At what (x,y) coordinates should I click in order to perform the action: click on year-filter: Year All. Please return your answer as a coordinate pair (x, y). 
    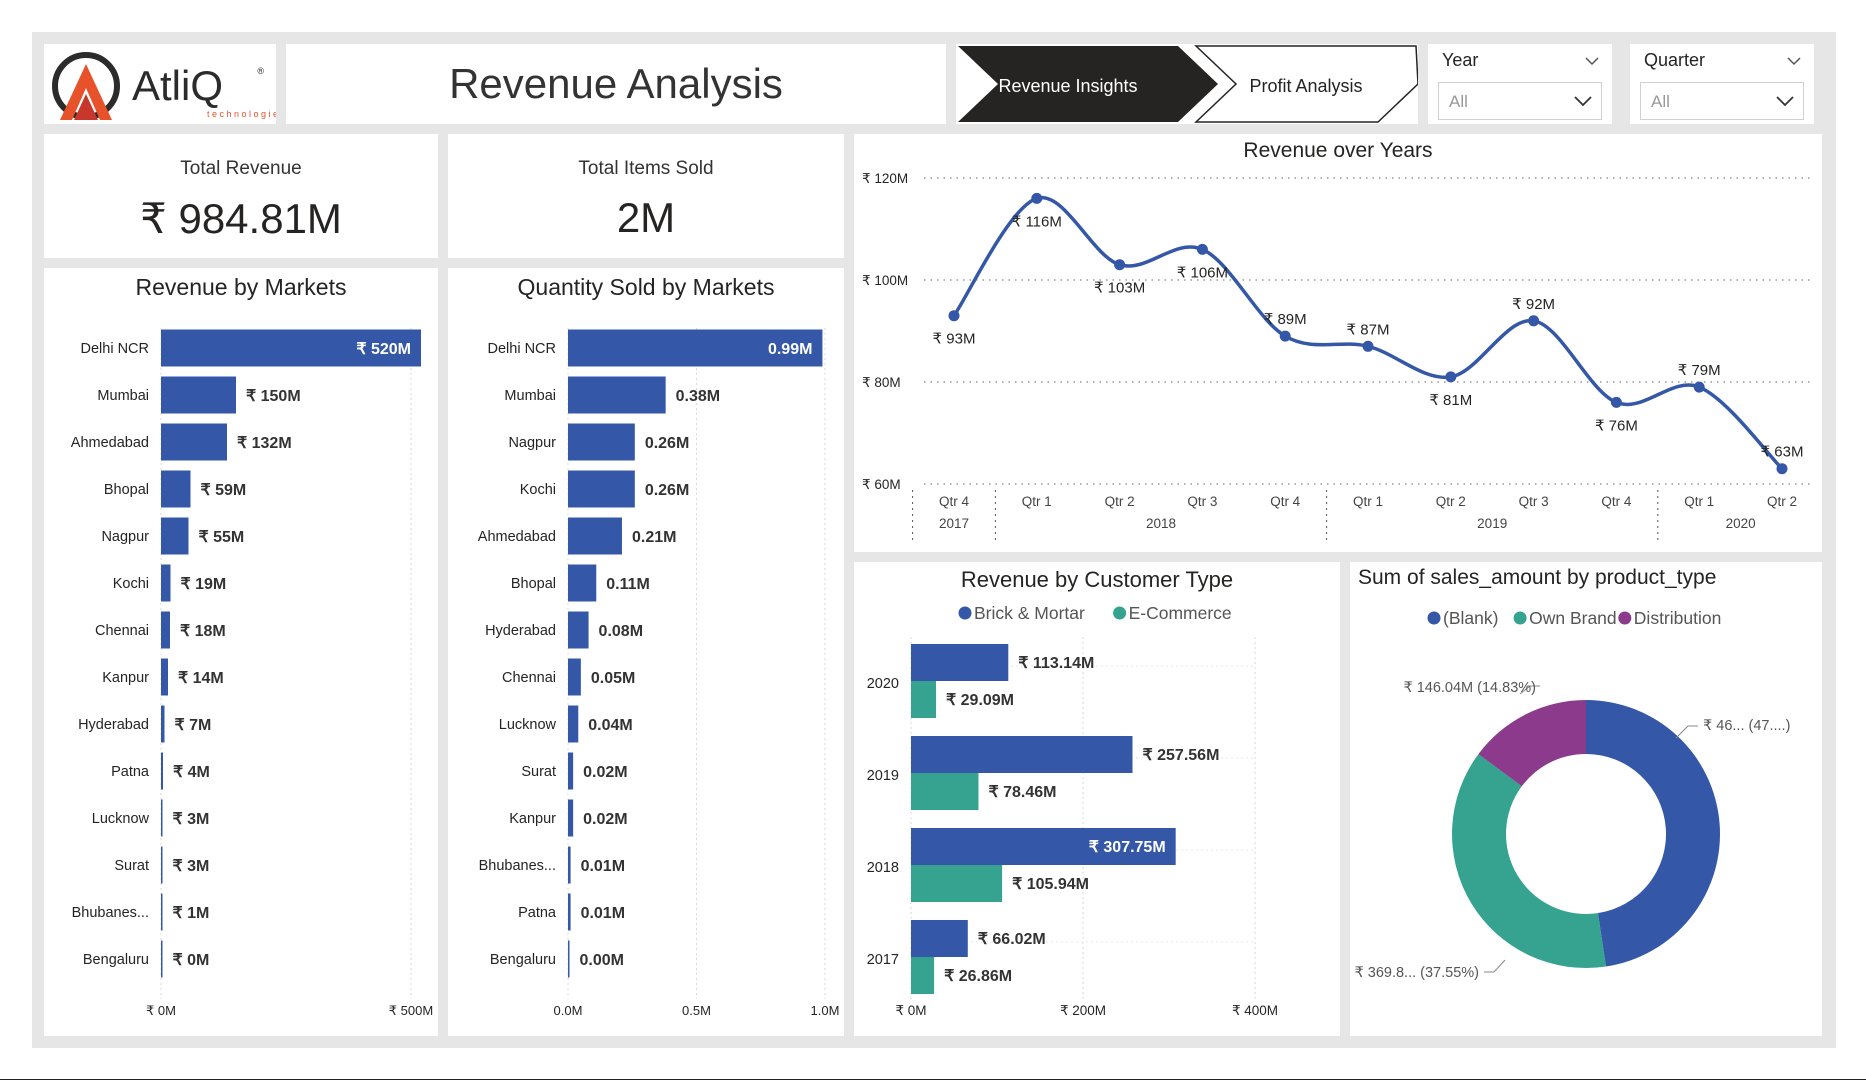
    Looking at the image, I should click on (1520, 84).